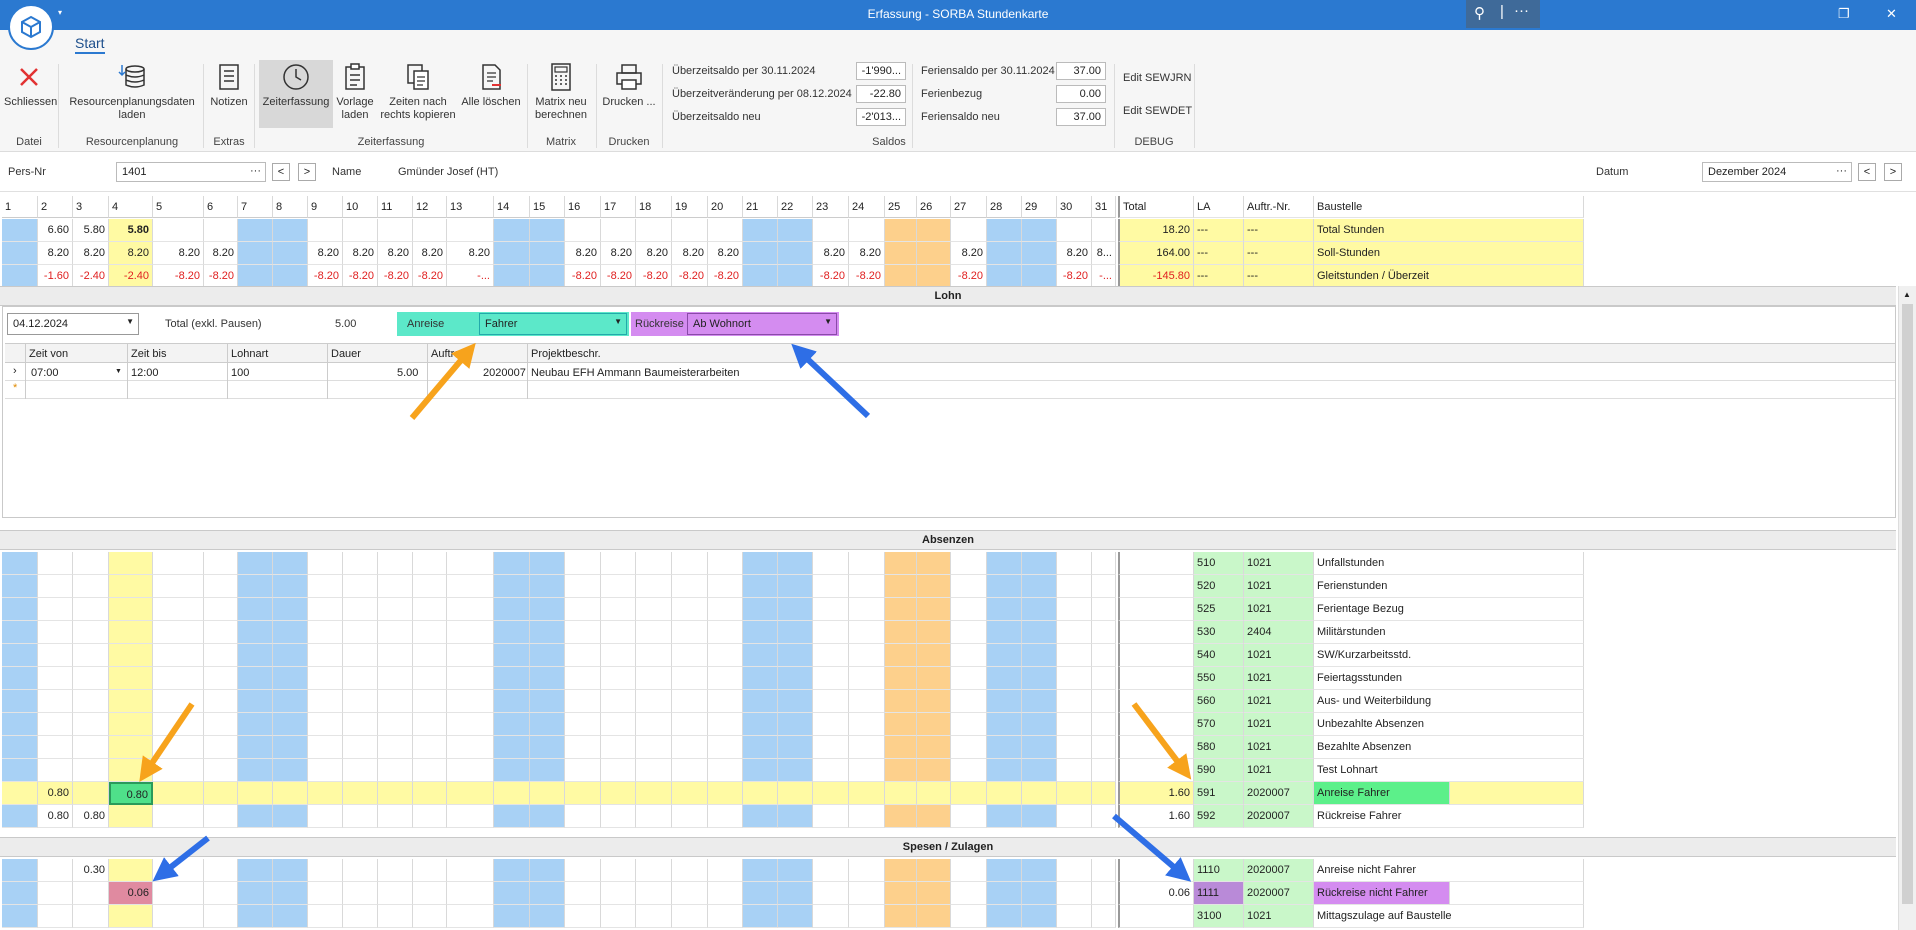  I want to click on arrow-orange-anreise, so click(442, 381).